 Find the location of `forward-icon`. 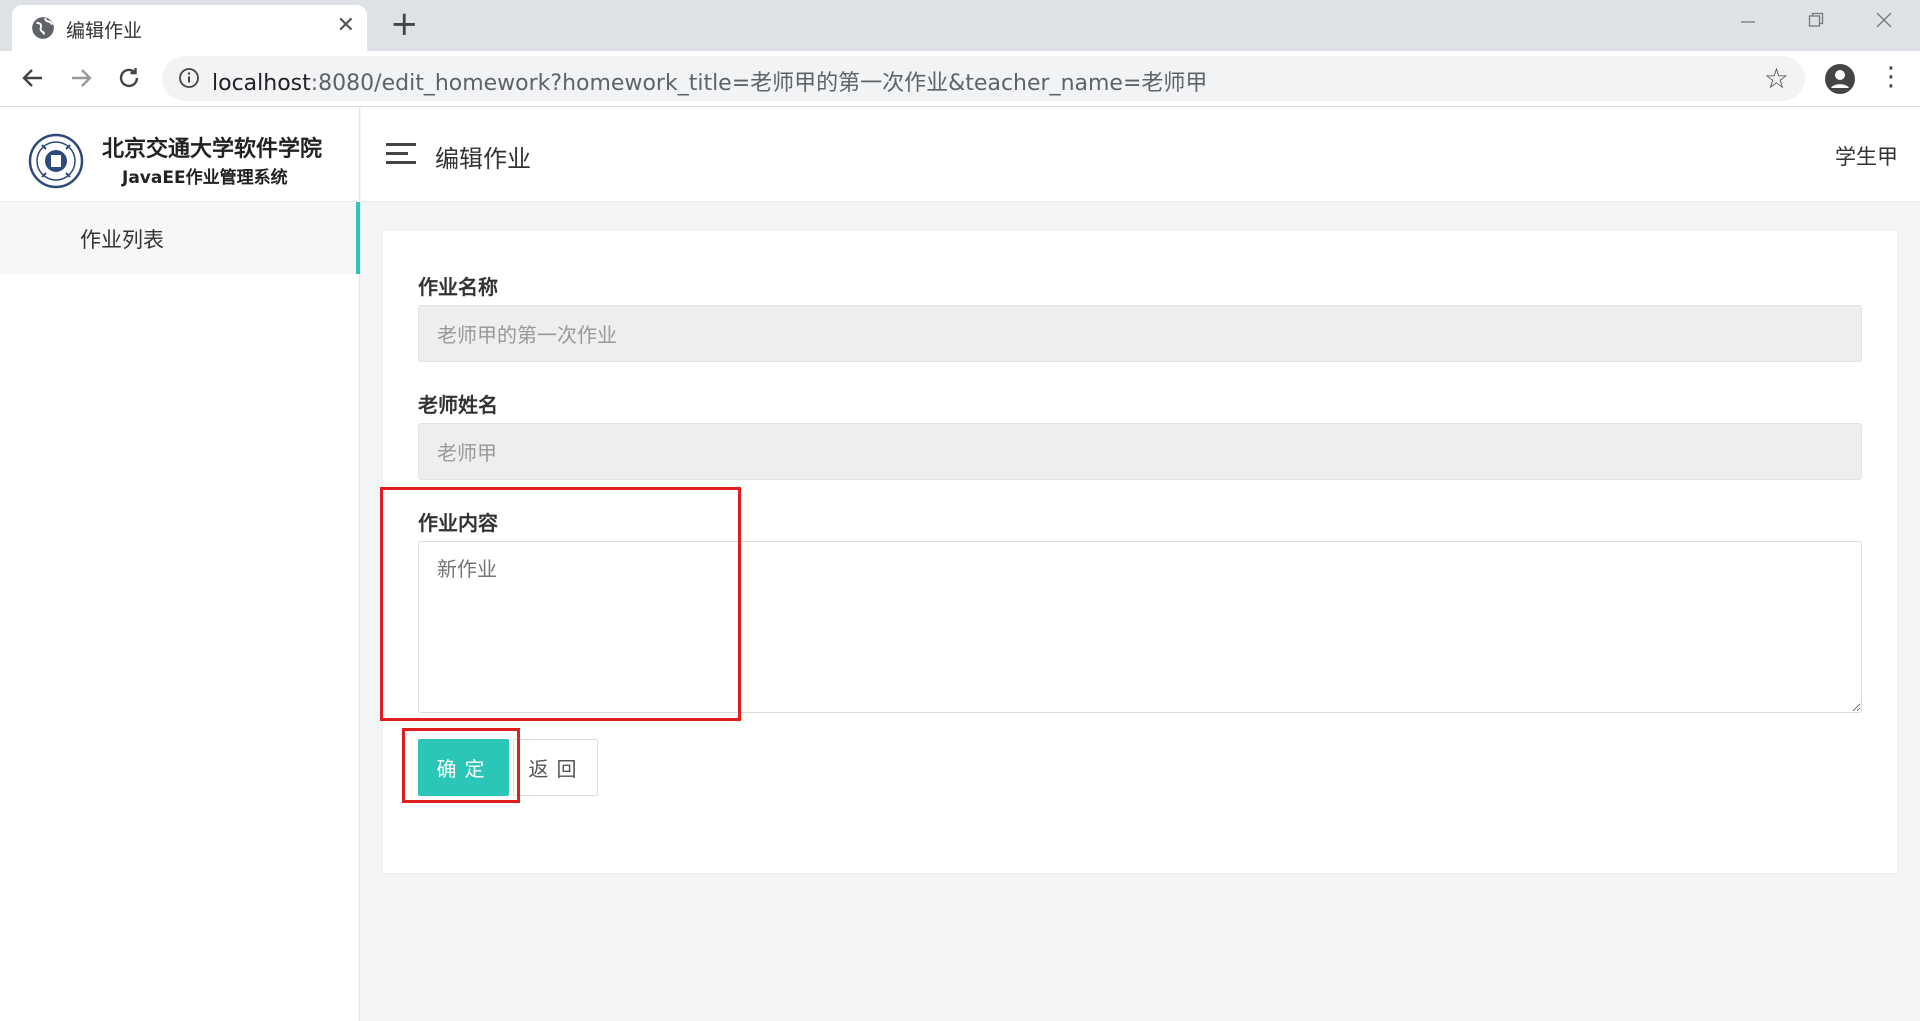

forward-icon is located at coordinates (81, 78).